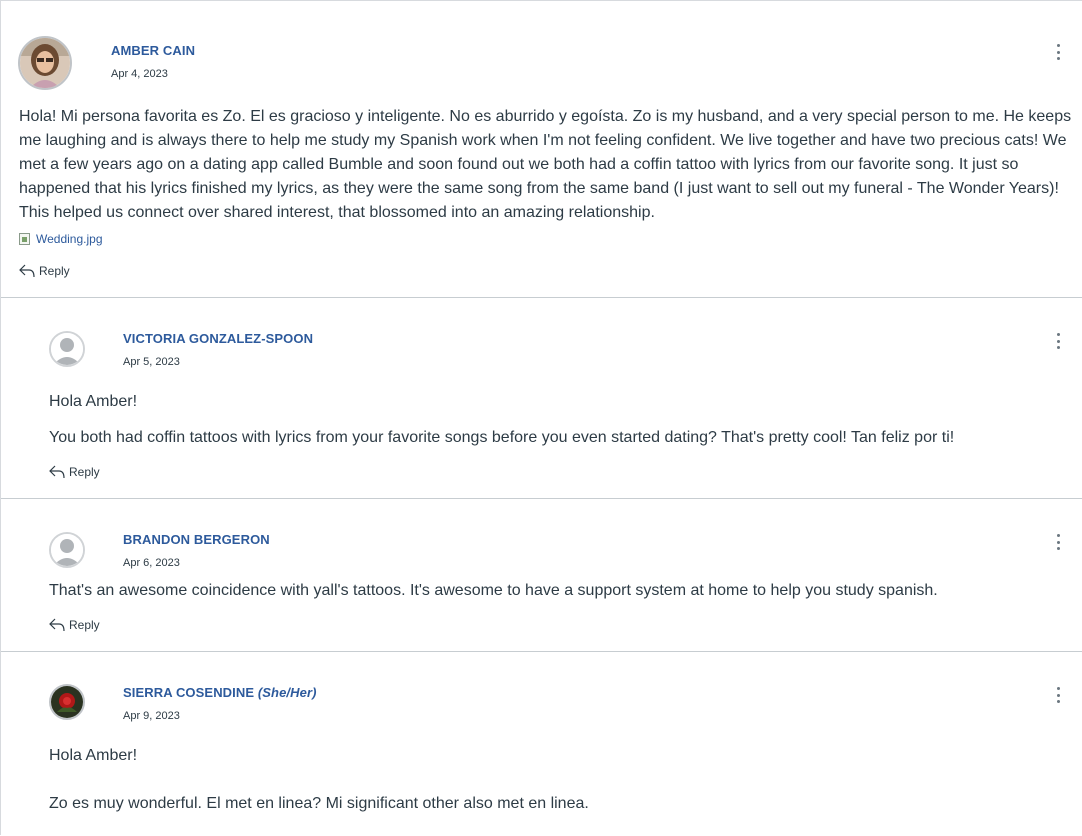  I want to click on author-name: VICTORIA GONZALEZ-SPOON, so click(218, 338).